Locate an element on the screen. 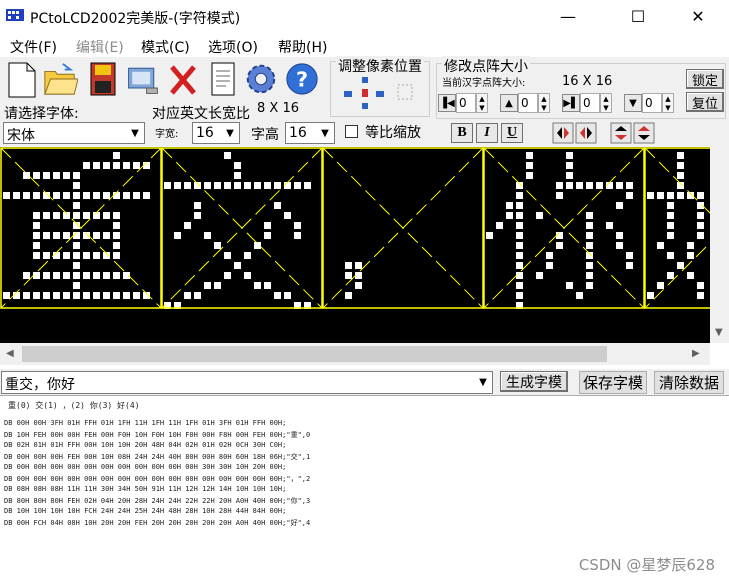 The width and height of the screenshot is (729, 583). pixel-move-arrows-icon is located at coordinates (380, 95).